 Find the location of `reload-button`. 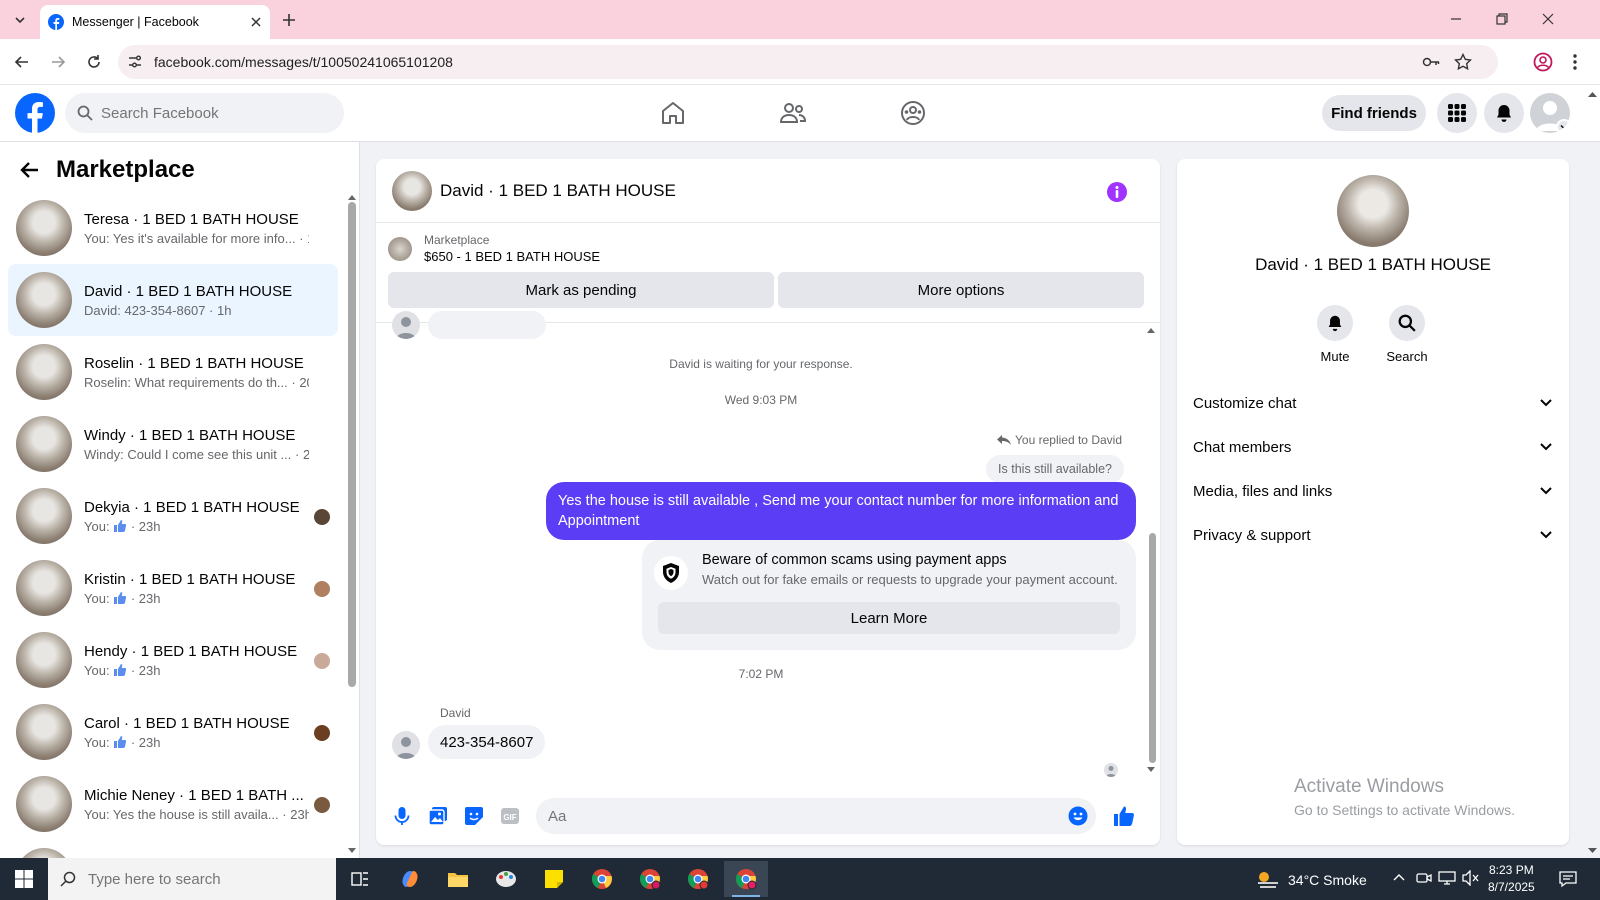

reload-button is located at coordinates (94, 62).